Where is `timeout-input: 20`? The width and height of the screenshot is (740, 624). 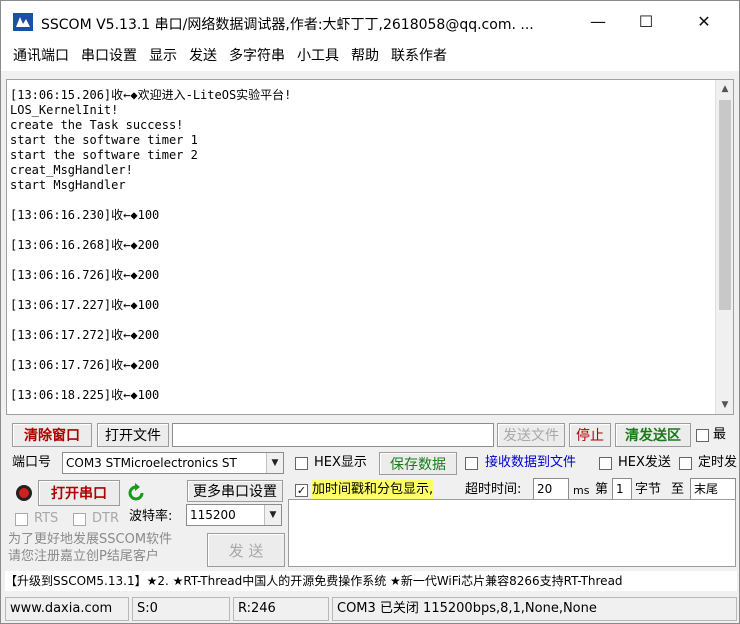 timeout-input: 20 is located at coordinates (551, 489).